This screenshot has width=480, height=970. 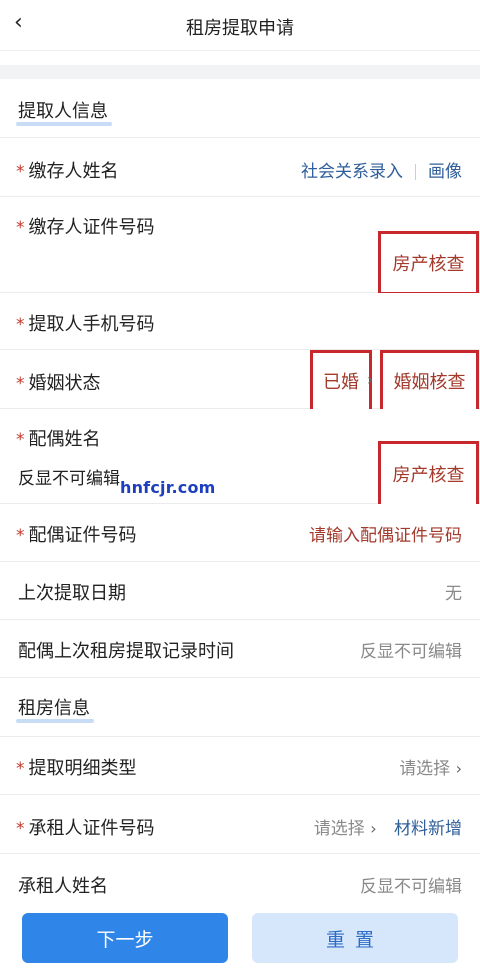 What do you see at coordinates (240, 707) in the screenshot?
I see `section-rental-info: 租房信息` at bounding box center [240, 707].